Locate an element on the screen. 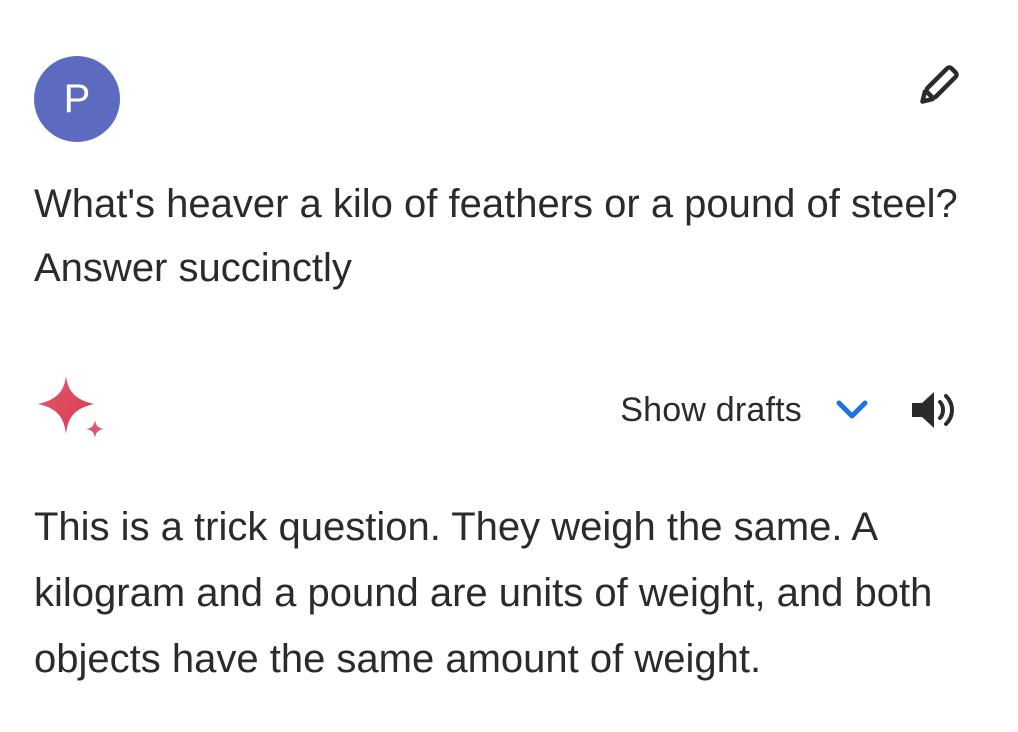 This screenshot has width=1018, height=732. chevron-down-icon is located at coordinates (852, 410).